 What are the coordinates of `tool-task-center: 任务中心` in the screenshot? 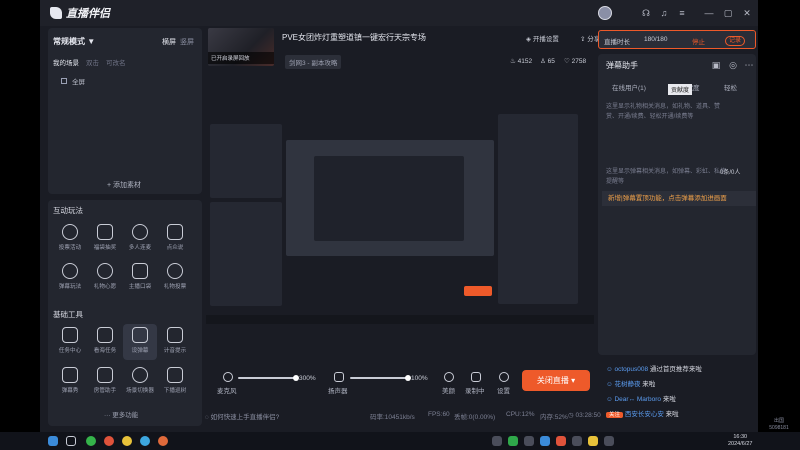 It's located at (70, 342).